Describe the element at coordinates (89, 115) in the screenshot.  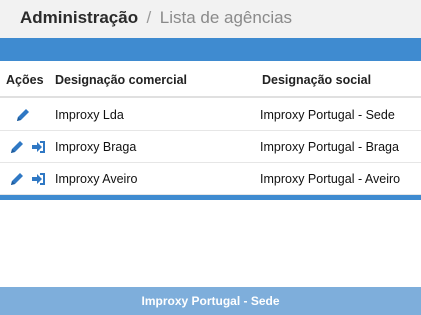
I see `cell-commercial: Improxy Lda` at that location.